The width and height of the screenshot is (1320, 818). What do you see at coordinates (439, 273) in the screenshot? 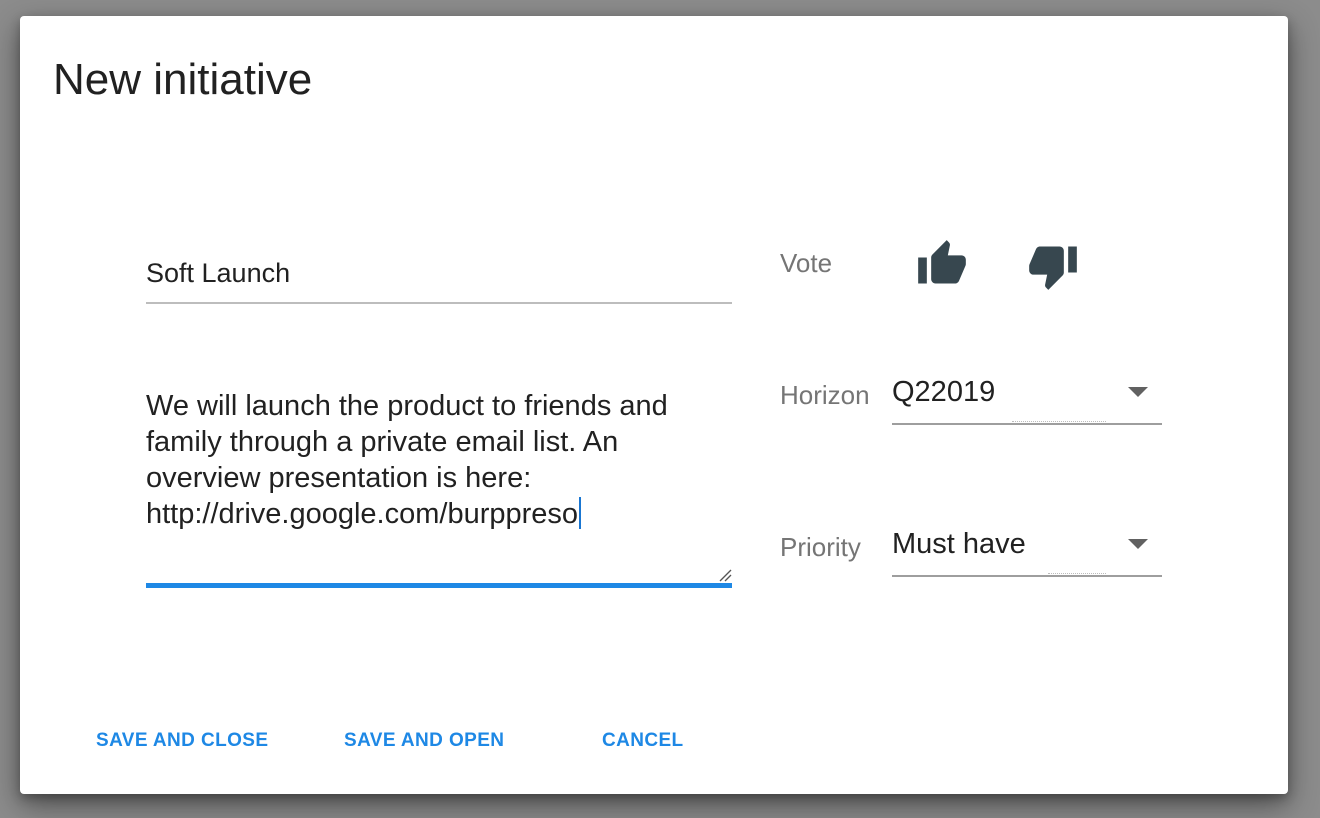
I see `initiative-name-input` at bounding box center [439, 273].